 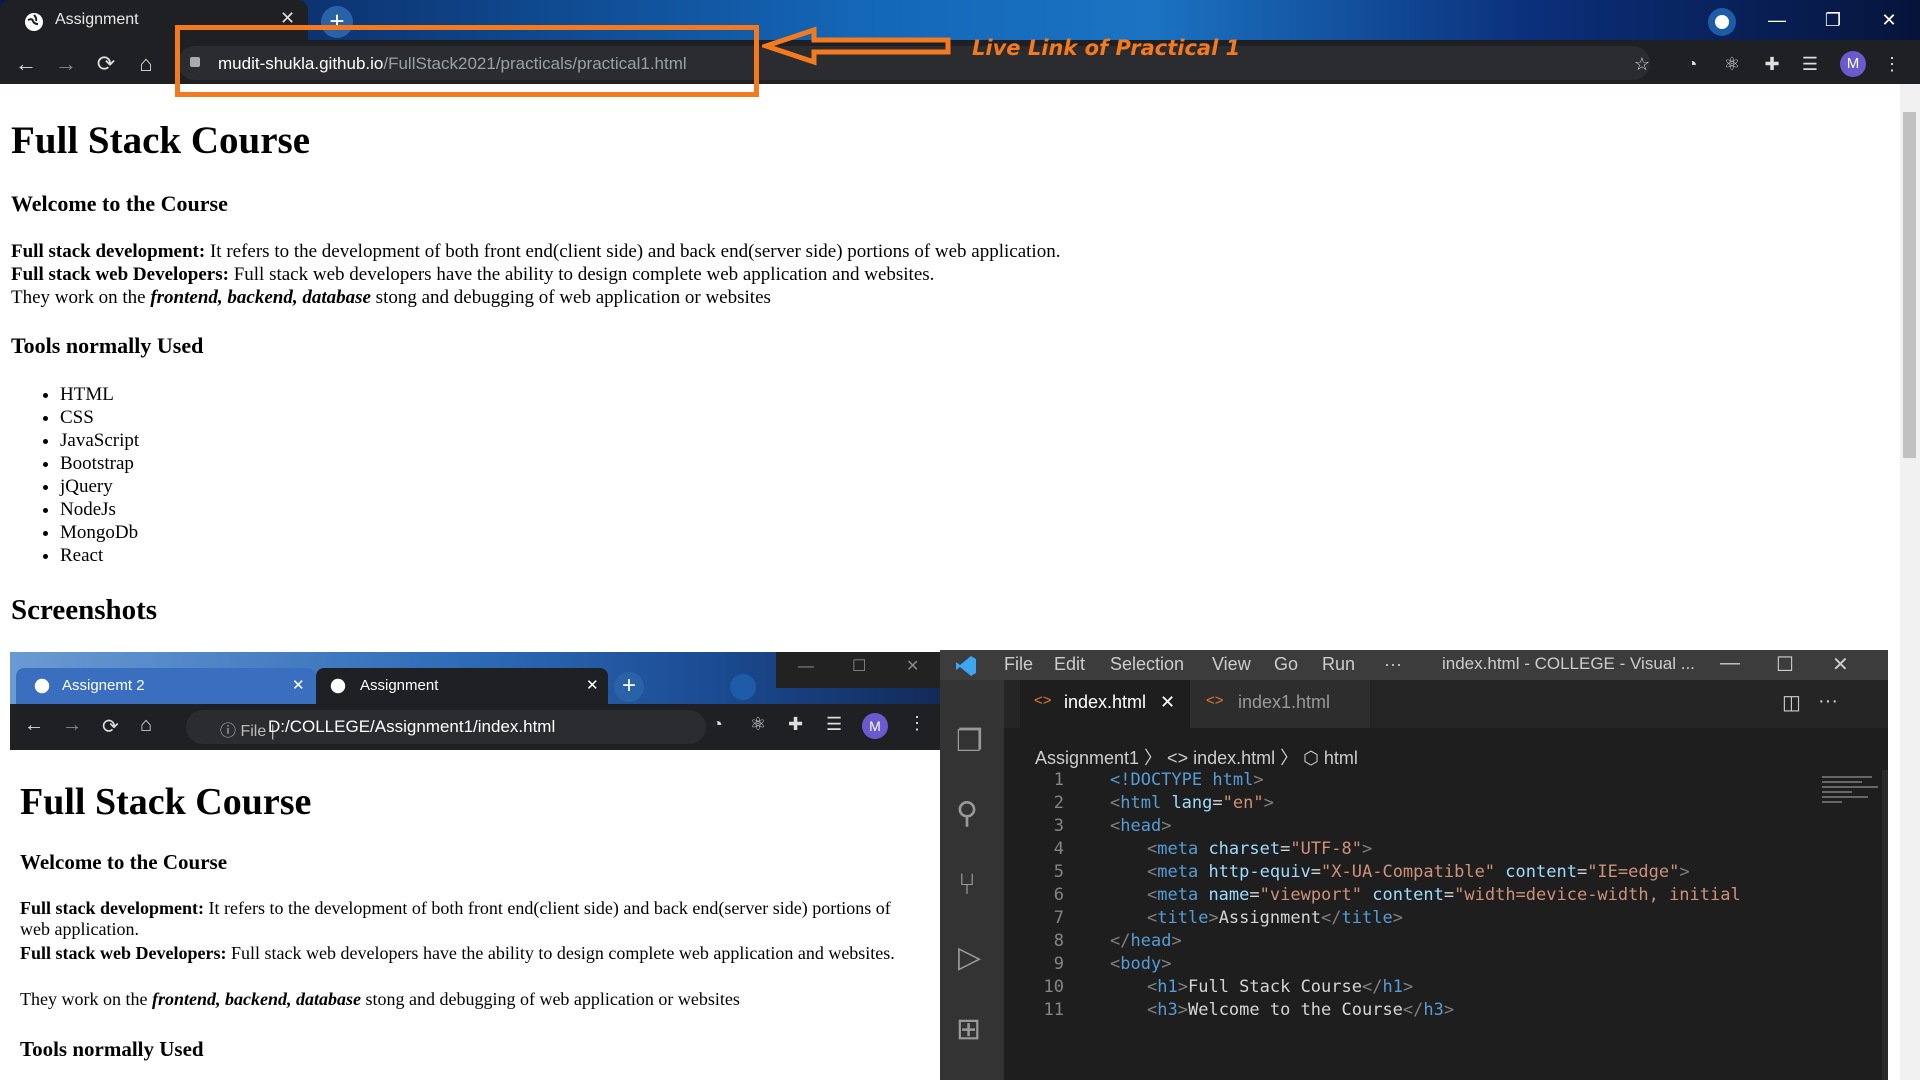 What do you see at coordinates (1224, 895) in the screenshot?
I see `code-token: name` at bounding box center [1224, 895].